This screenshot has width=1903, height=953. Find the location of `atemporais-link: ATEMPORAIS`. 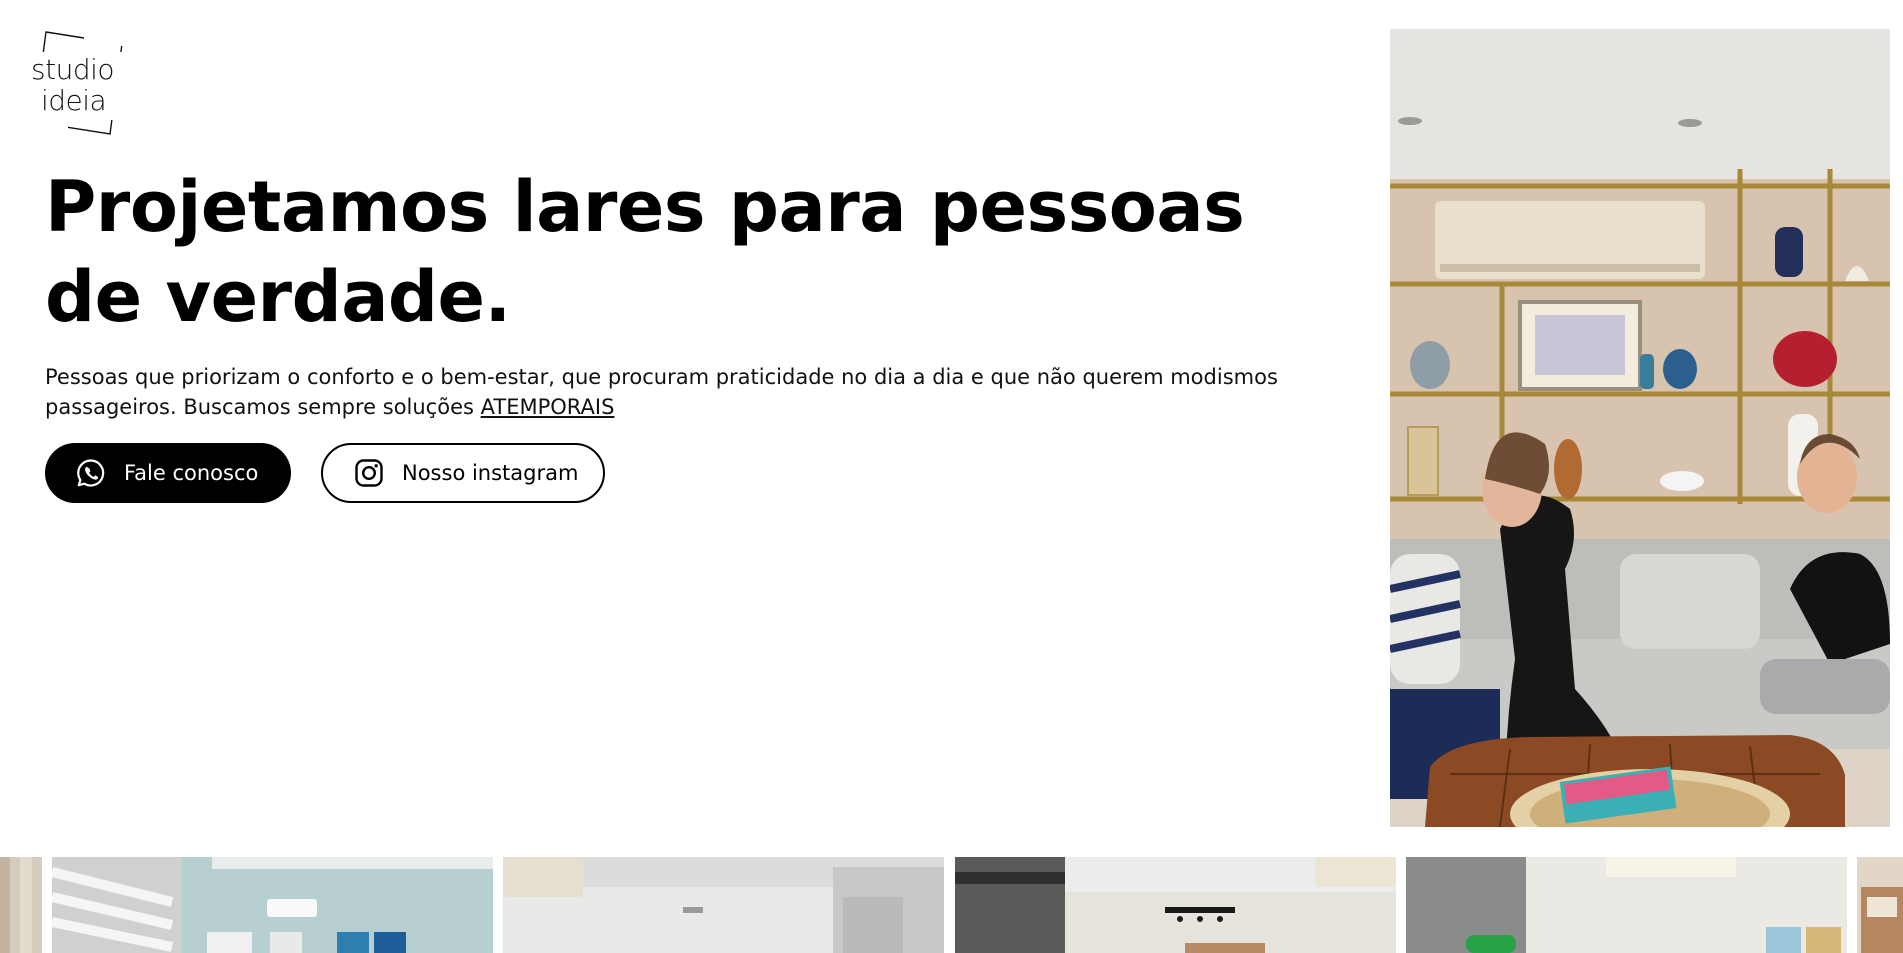

atemporais-link: ATEMPORAIS is located at coordinates (548, 407).